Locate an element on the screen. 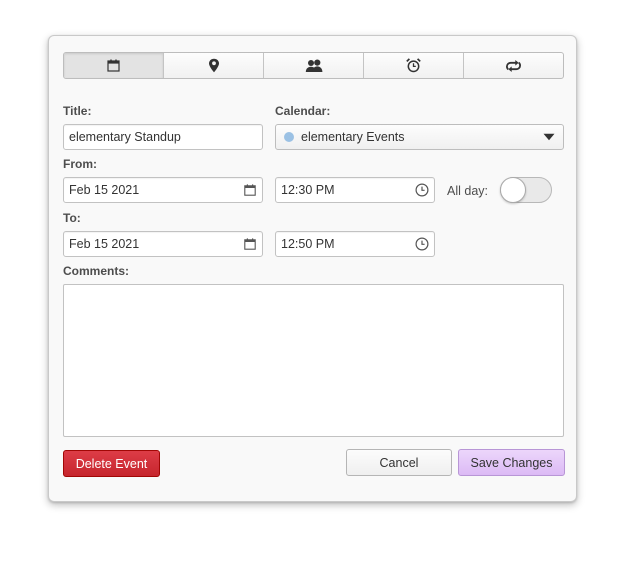  from-label: From: is located at coordinates (80, 164).